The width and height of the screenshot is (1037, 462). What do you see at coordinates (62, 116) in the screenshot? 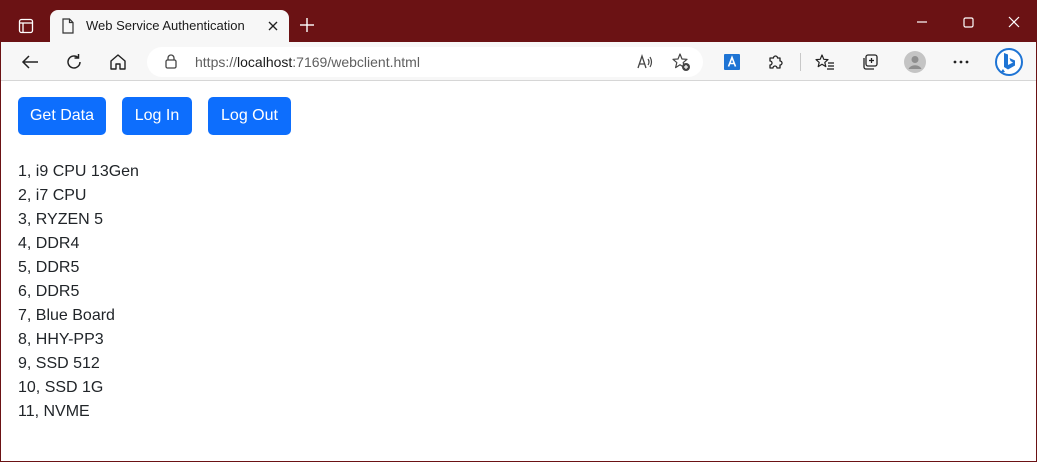
I see `get-data-button: Get Data` at bounding box center [62, 116].